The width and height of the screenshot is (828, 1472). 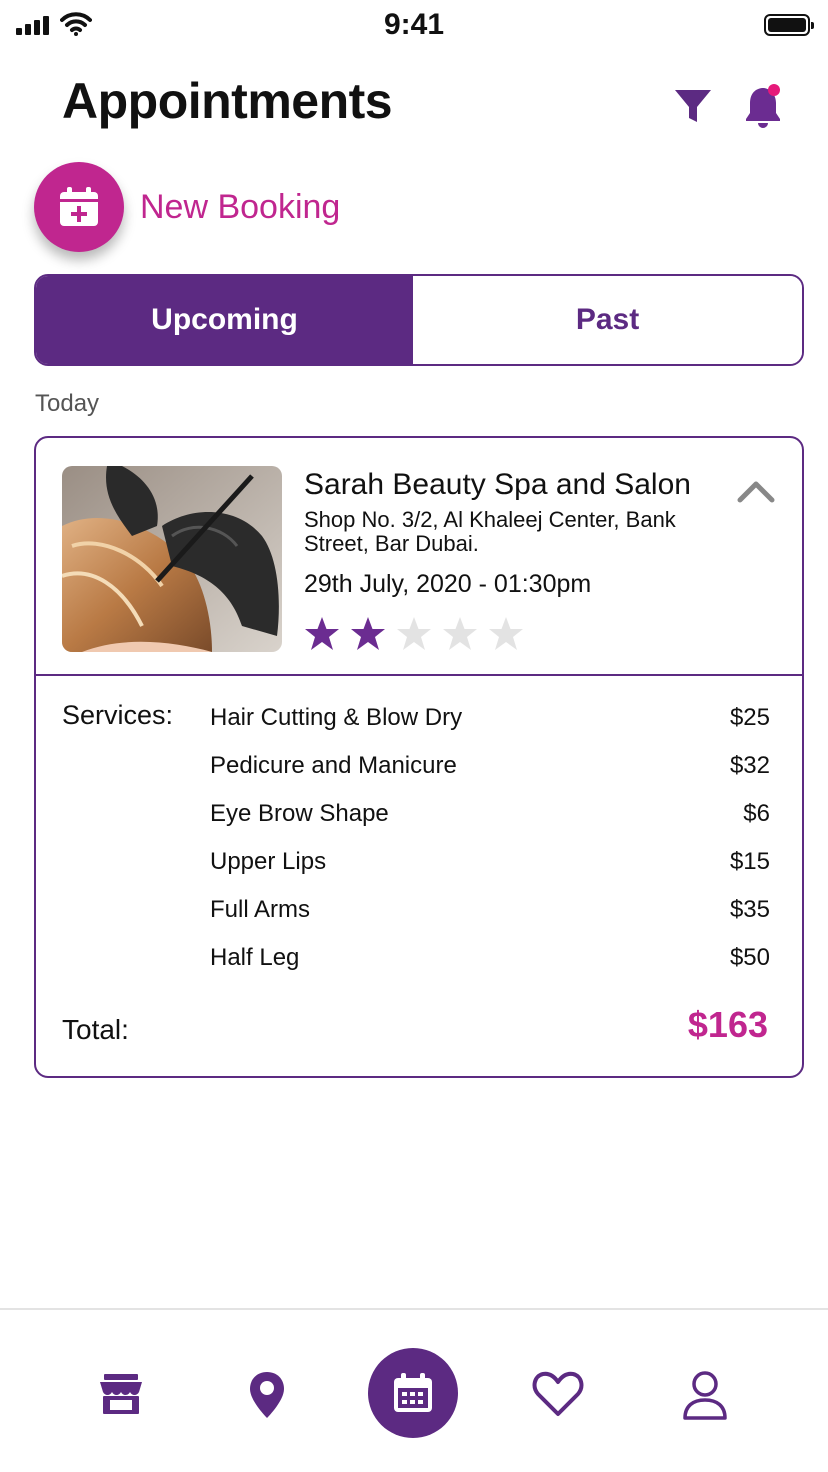 What do you see at coordinates (224, 320) in the screenshot?
I see `tab-upcoming: Upcoming` at bounding box center [224, 320].